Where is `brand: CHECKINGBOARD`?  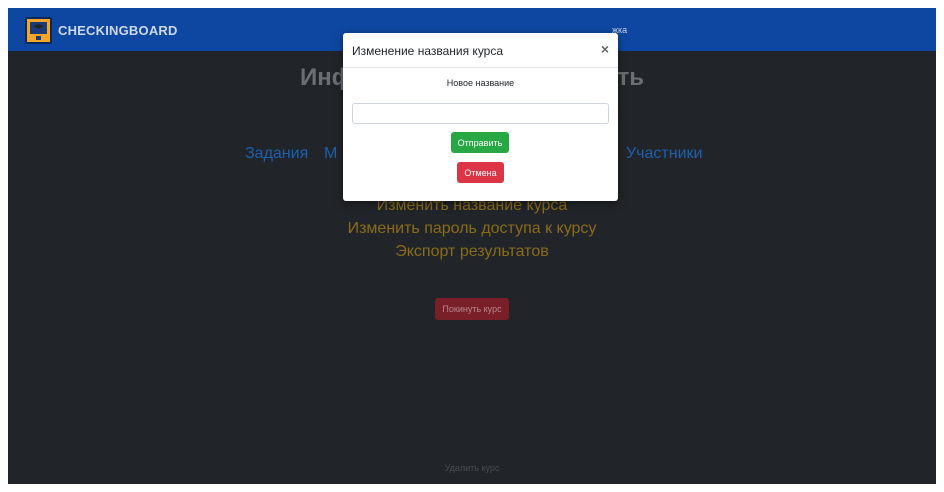
brand: CHECKINGBOARD is located at coordinates (101, 30).